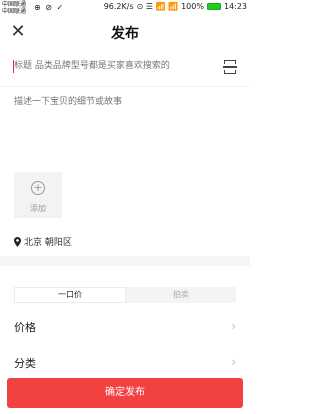  I want to click on location-selector: 北京 朝阳区, so click(43, 241).